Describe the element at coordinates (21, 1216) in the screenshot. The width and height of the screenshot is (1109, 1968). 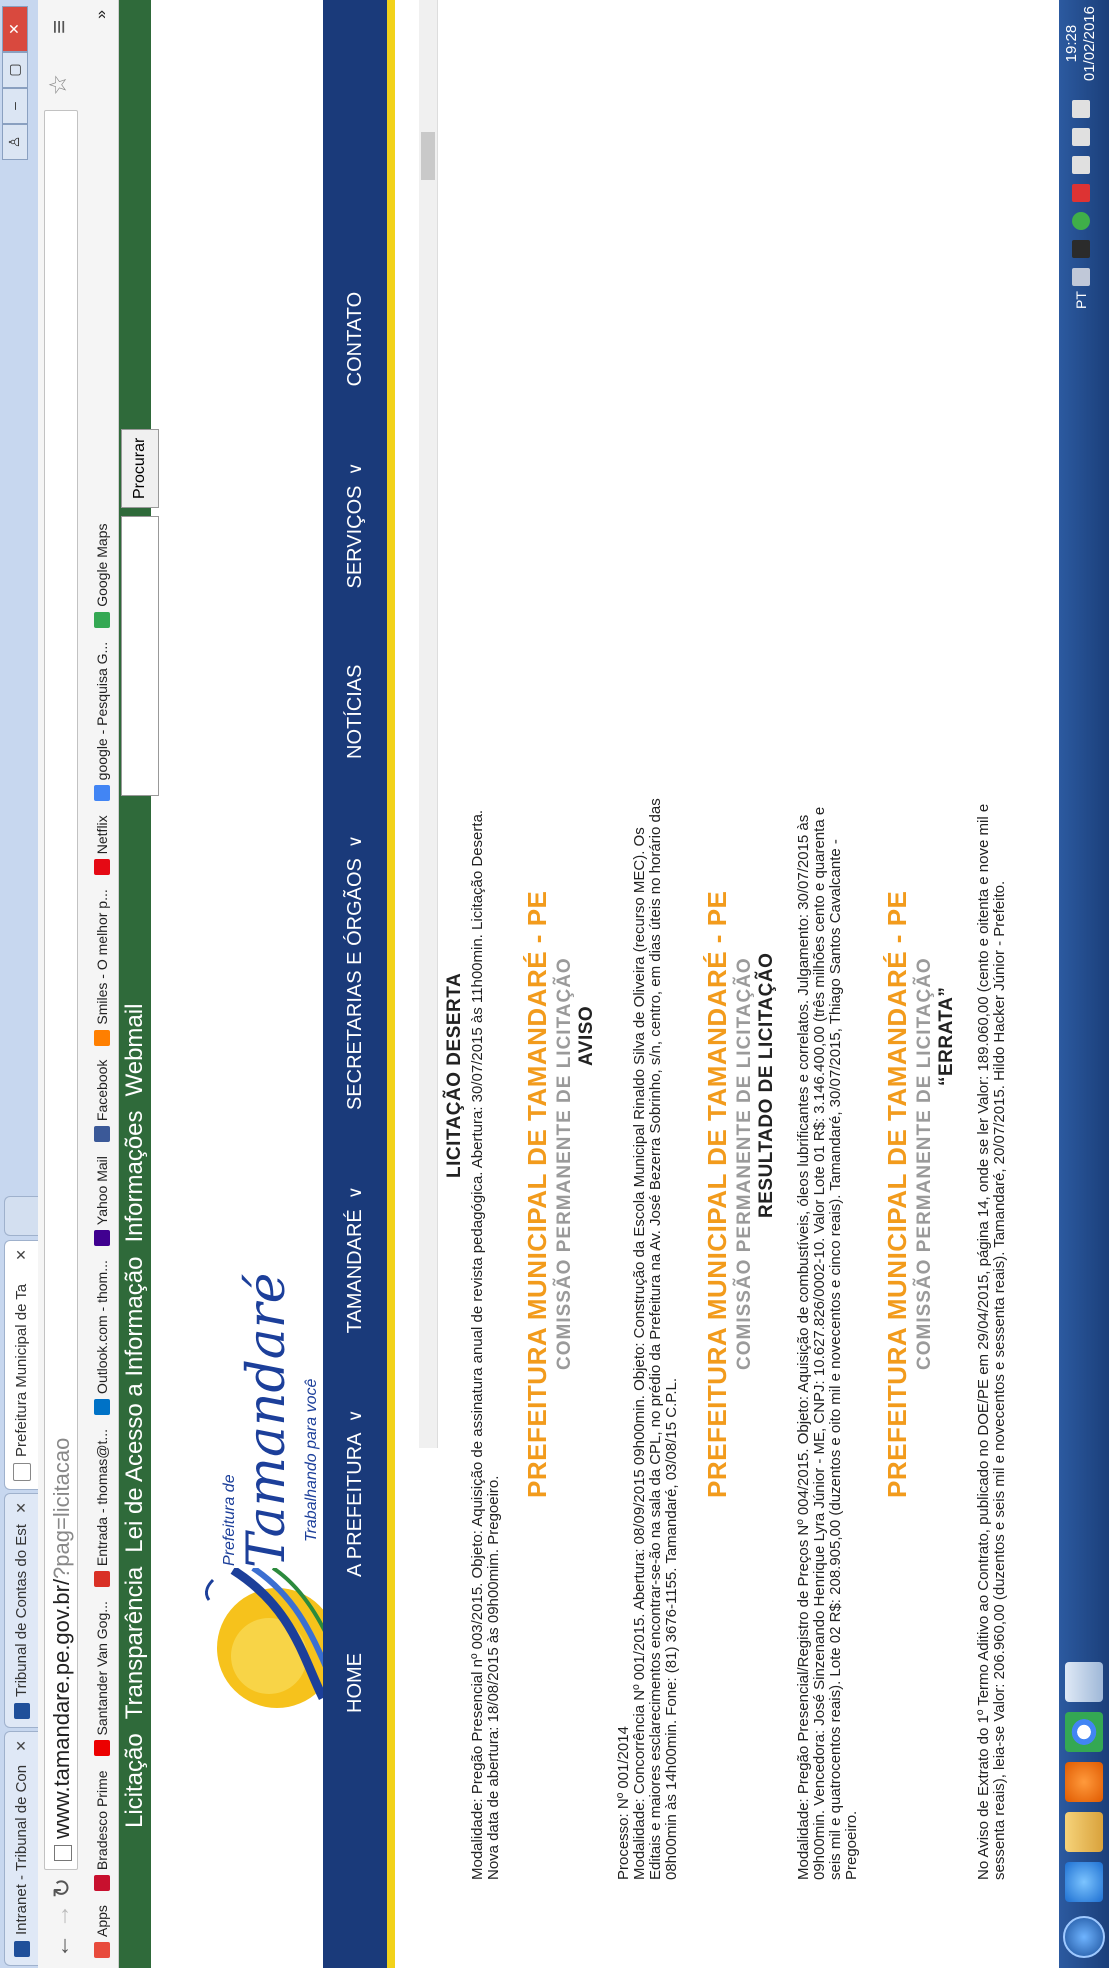
I see `new-tab-button` at that location.